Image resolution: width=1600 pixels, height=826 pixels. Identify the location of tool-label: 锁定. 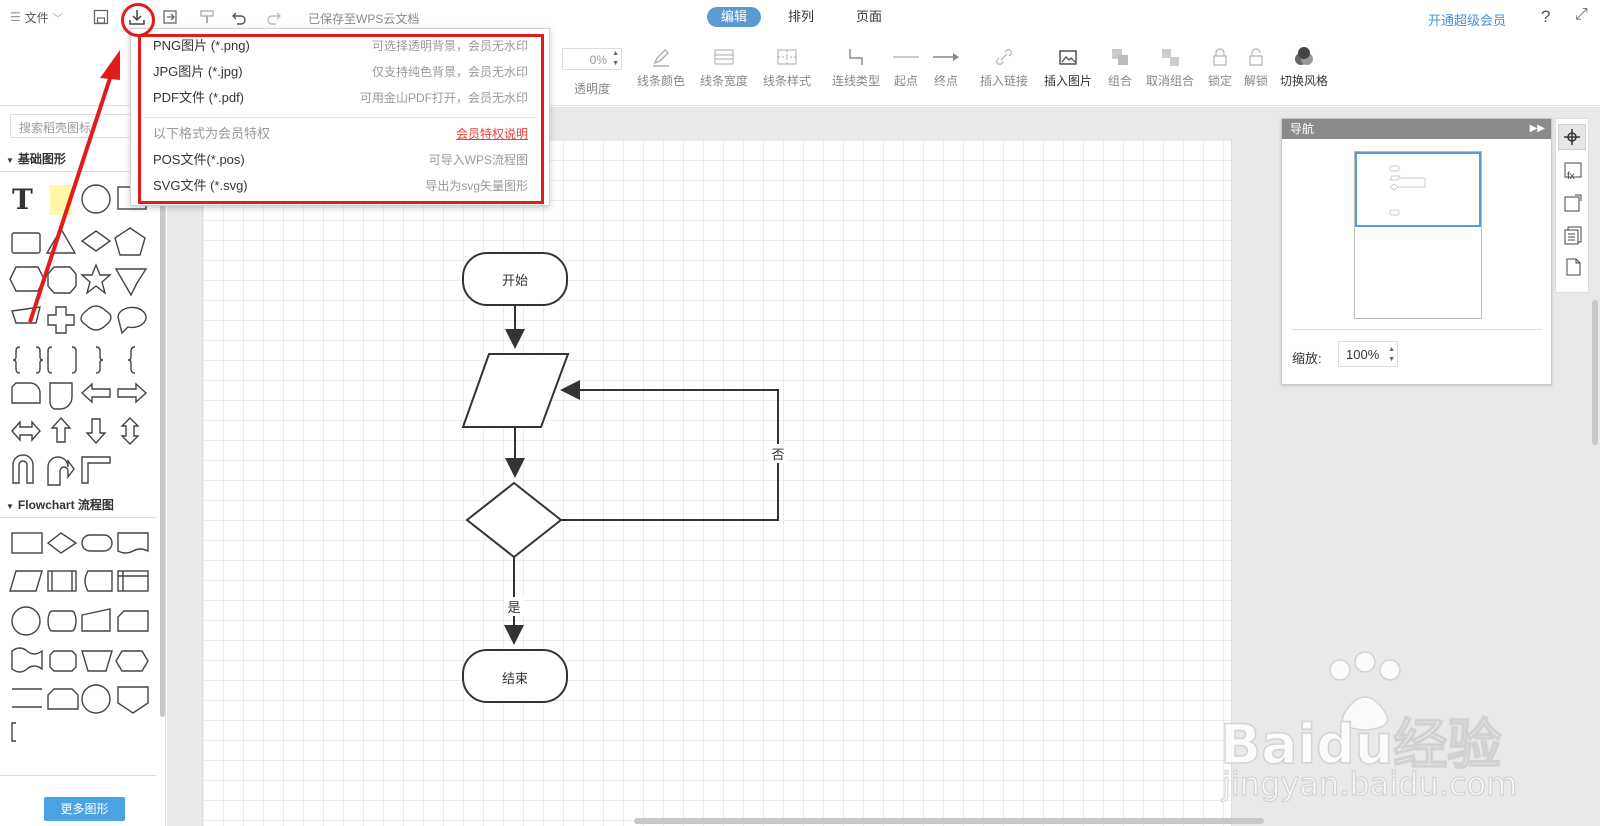
(1219, 81).